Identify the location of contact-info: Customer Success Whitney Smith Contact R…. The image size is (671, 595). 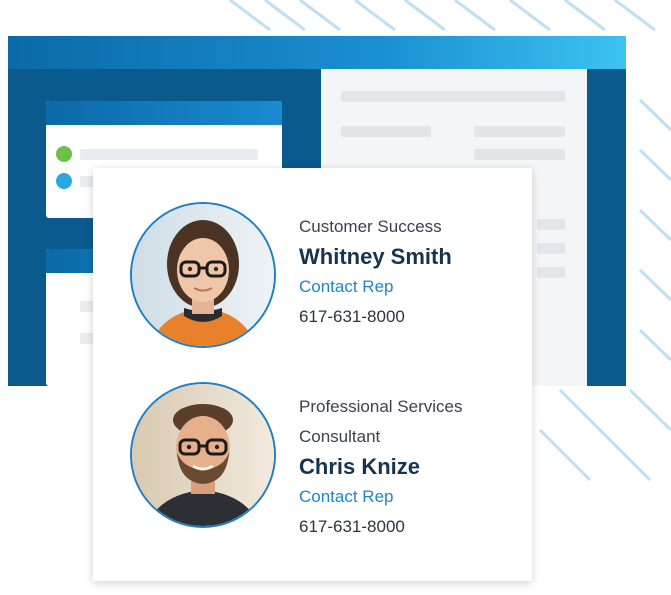
(409, 272).